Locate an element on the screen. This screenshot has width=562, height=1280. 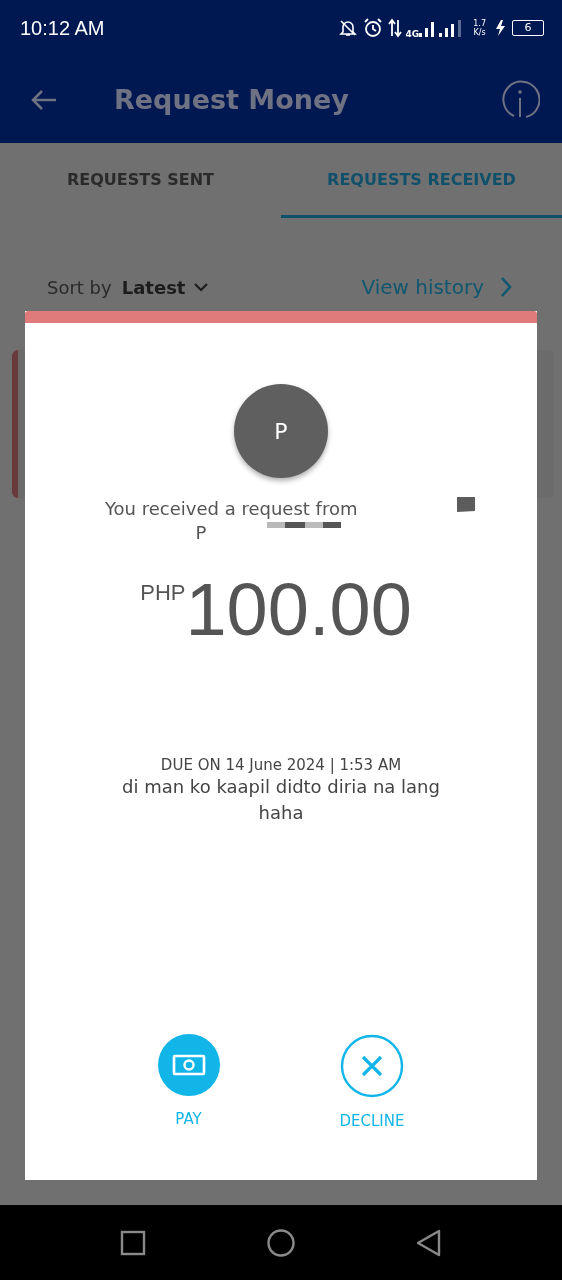
view-history-link: View history is located at coordinates (436, 287).